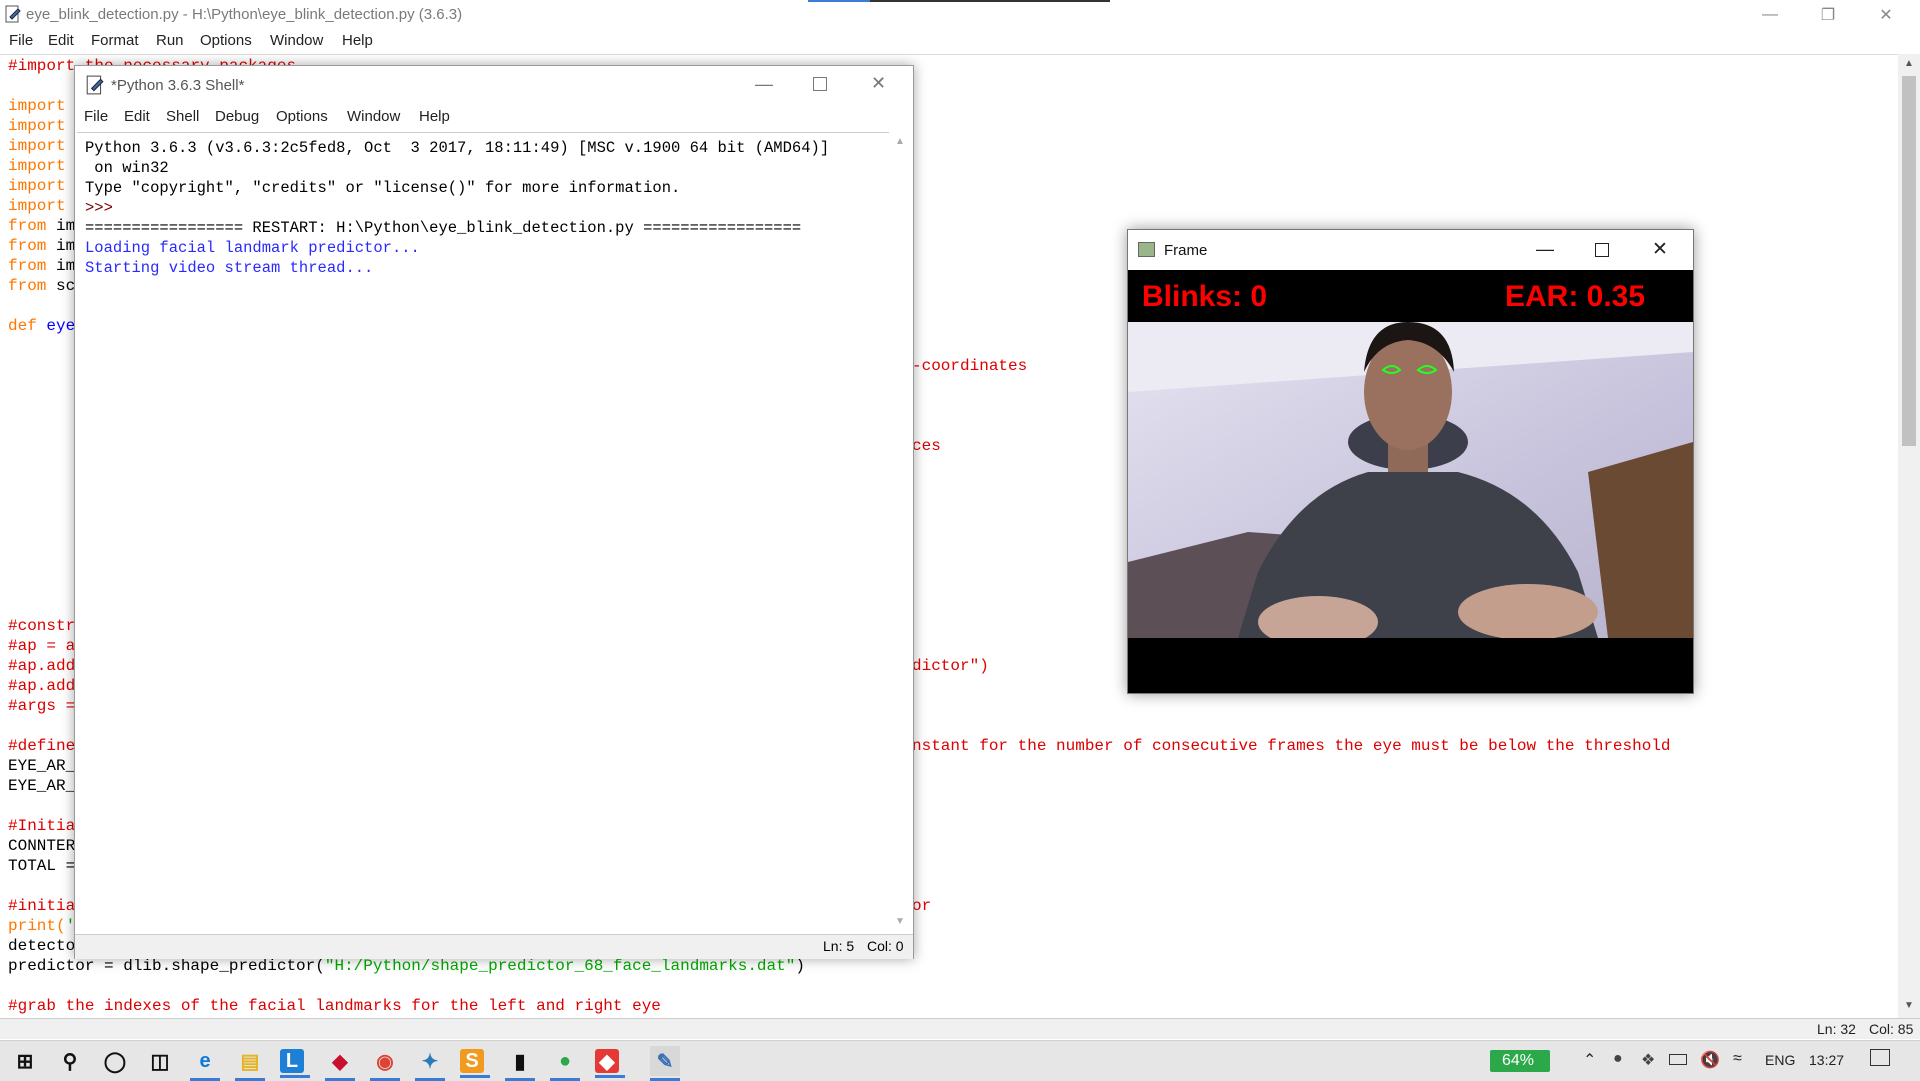 Image resolution: width=1920 pixels, height=1081 pixels. Describe the element at coordinates (900, 533) in the screenshot. I see `shell-vertical-scrollbar: ▲ ▼` at that location.